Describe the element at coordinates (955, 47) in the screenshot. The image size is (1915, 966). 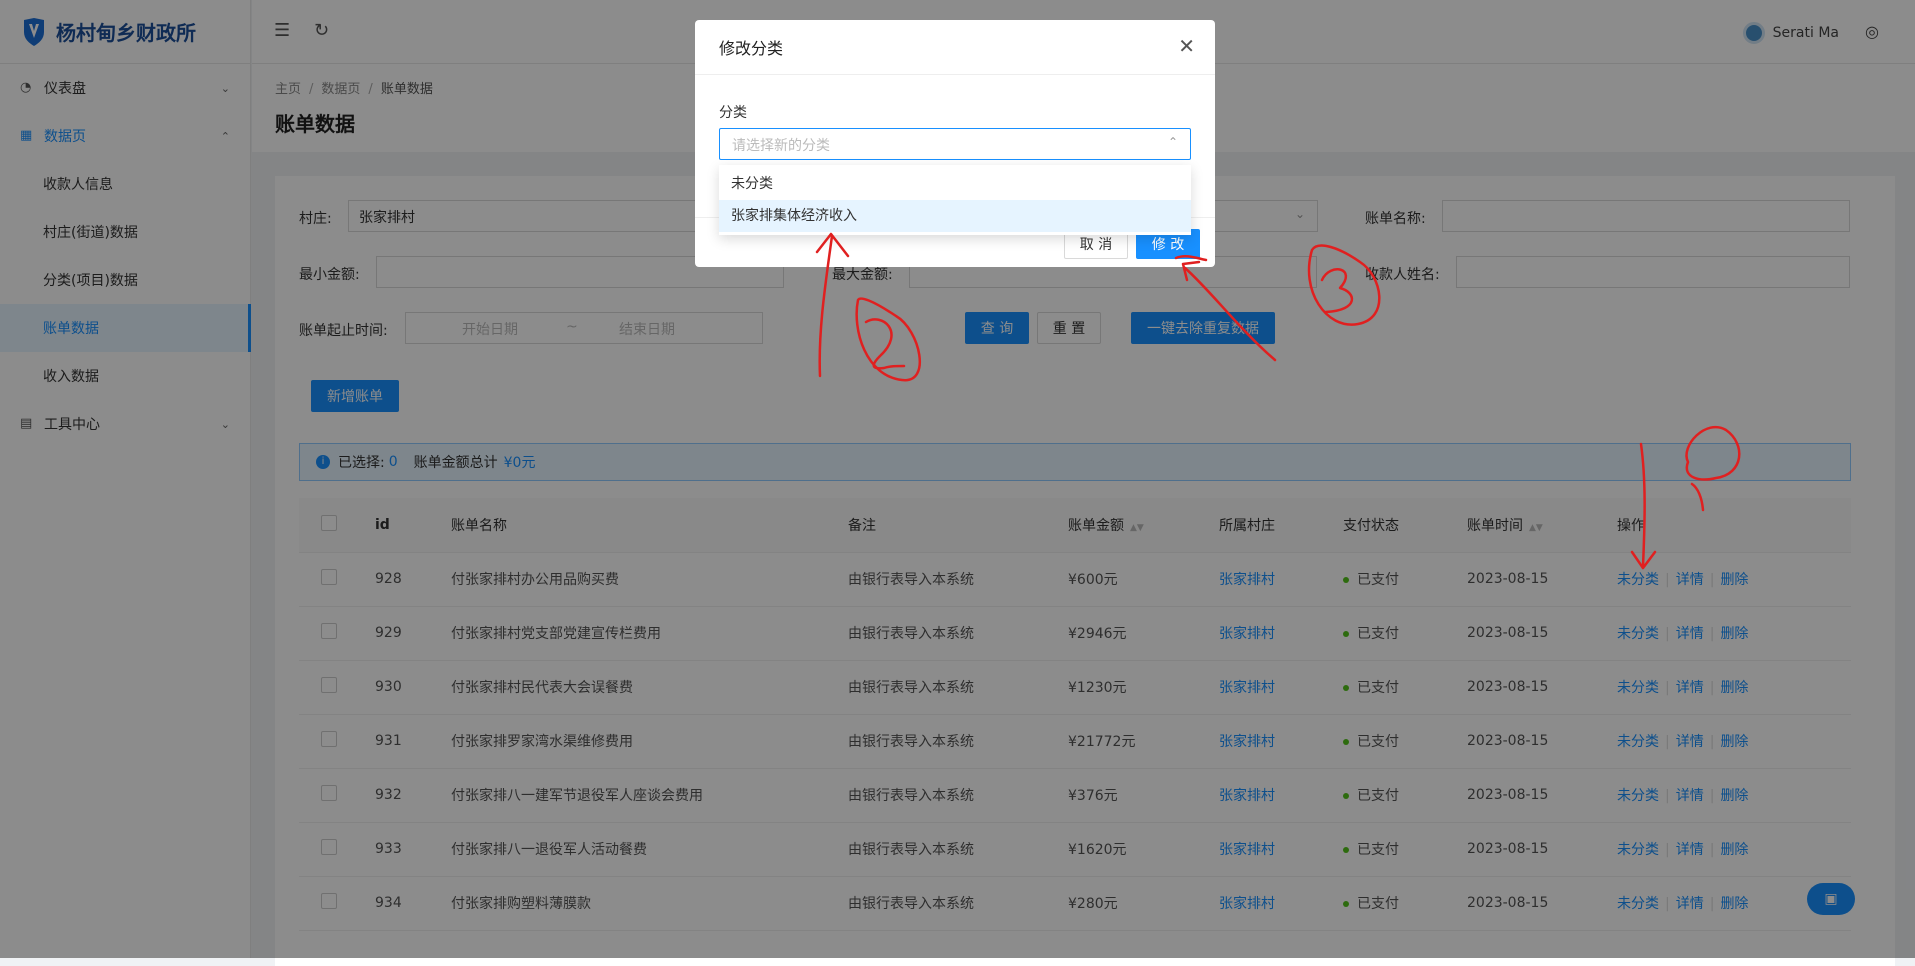
I see `modal-title: 修改分类` at that location.